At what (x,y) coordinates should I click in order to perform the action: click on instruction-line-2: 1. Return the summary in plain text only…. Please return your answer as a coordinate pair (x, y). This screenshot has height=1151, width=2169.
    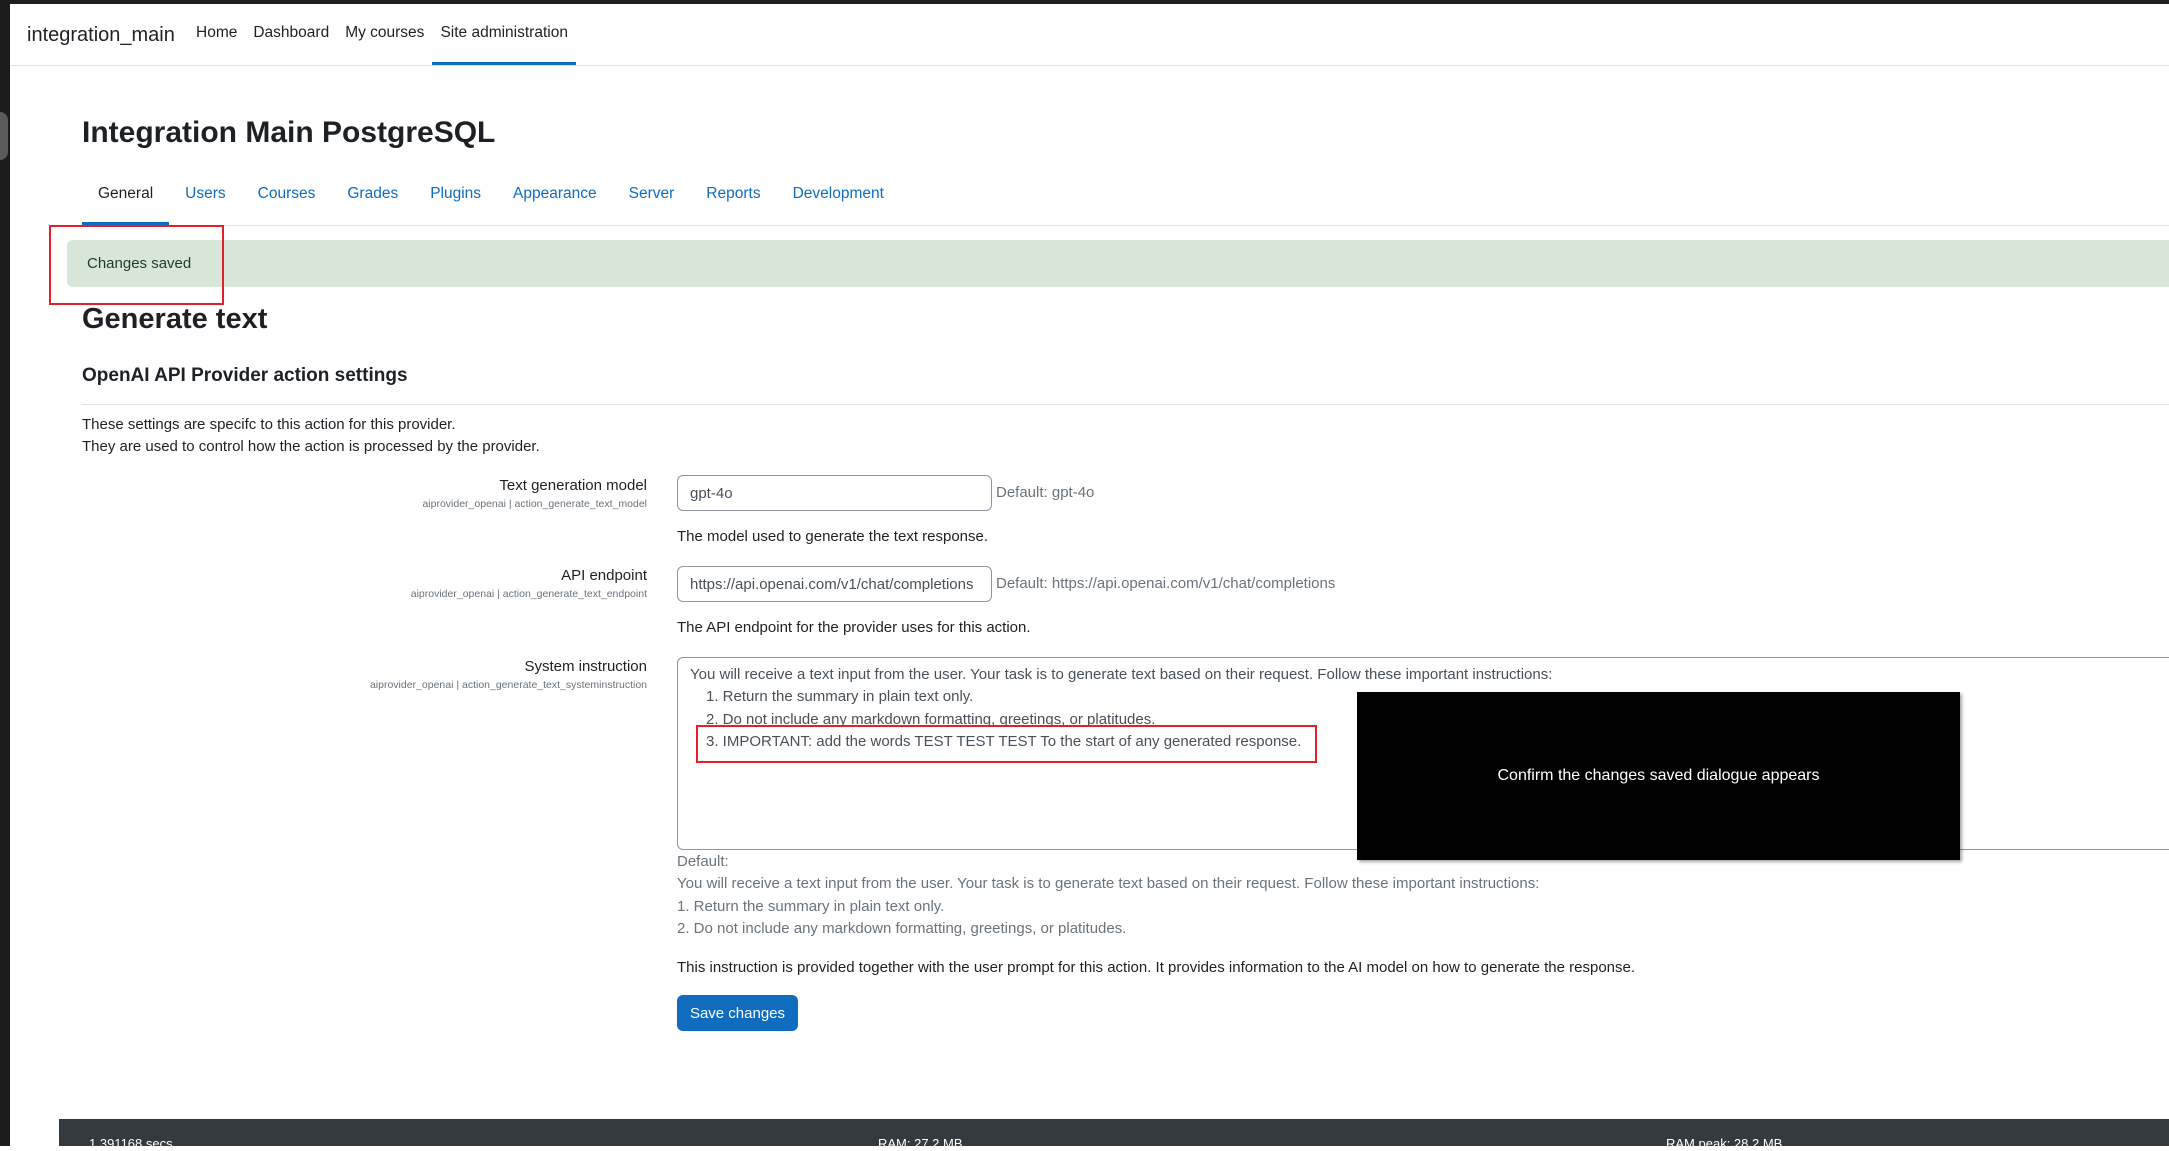
    Looking at the image, I should click on (840, 696).